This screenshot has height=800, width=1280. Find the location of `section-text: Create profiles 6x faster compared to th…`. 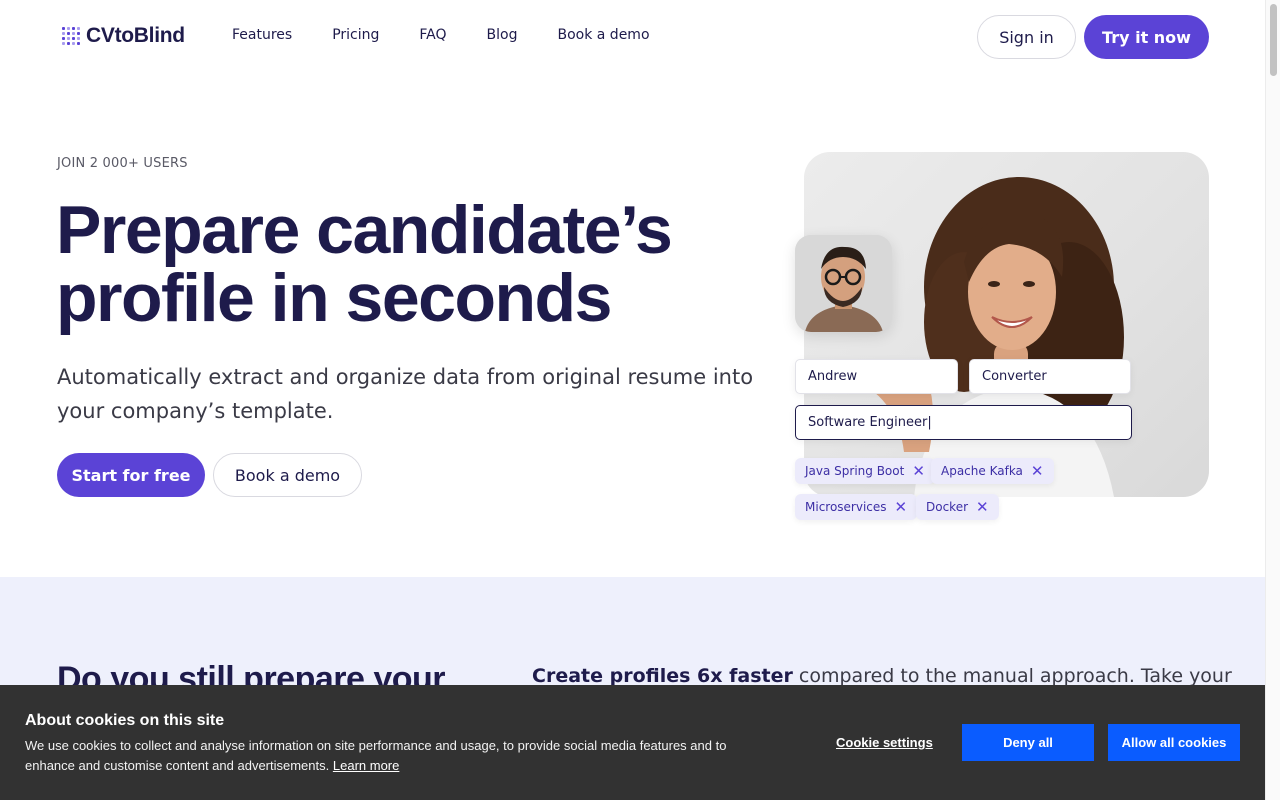

section-text: Create profiles 6x faster compared to th… is located at coordinates (882, 676).